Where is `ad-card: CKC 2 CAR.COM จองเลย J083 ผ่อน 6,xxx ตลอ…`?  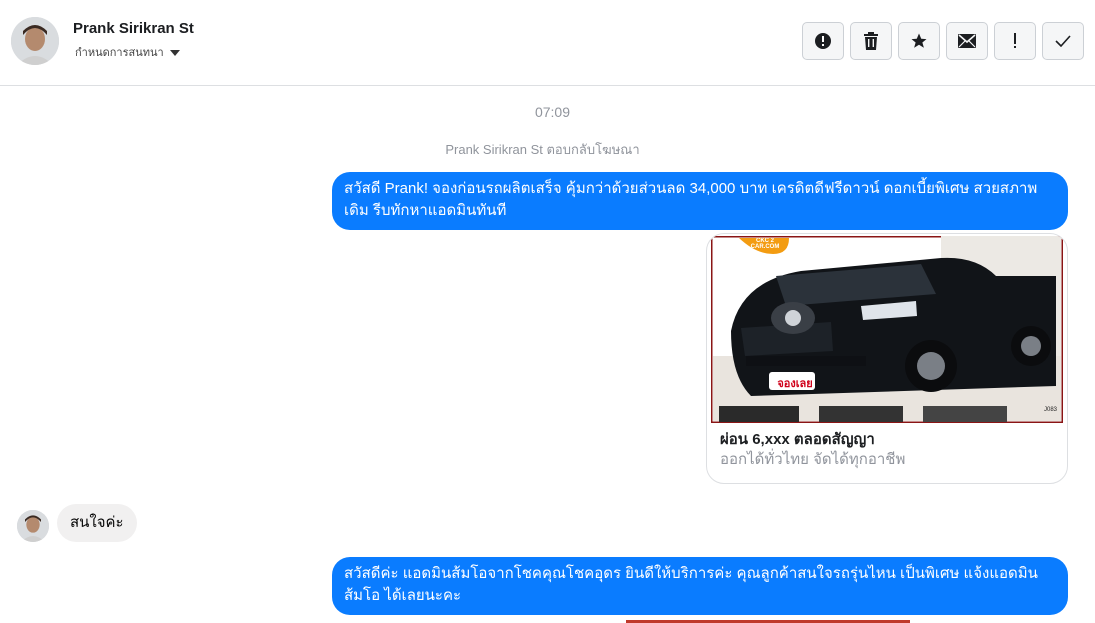
ad-card: CKC 2 CAR.COM จองเลย J083 ผ่อน 6,xxx ตลอ… is located at coordinates (887, 358).